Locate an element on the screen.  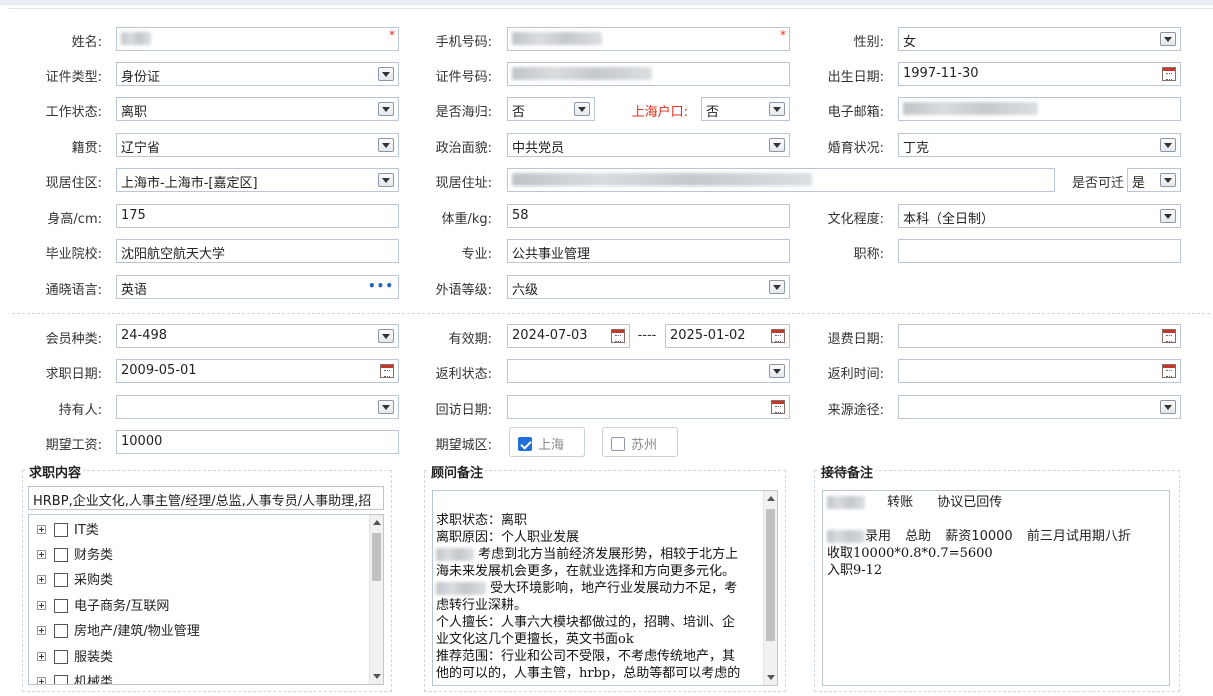
returnee-select: 否 is located at coordinates (551, 109).